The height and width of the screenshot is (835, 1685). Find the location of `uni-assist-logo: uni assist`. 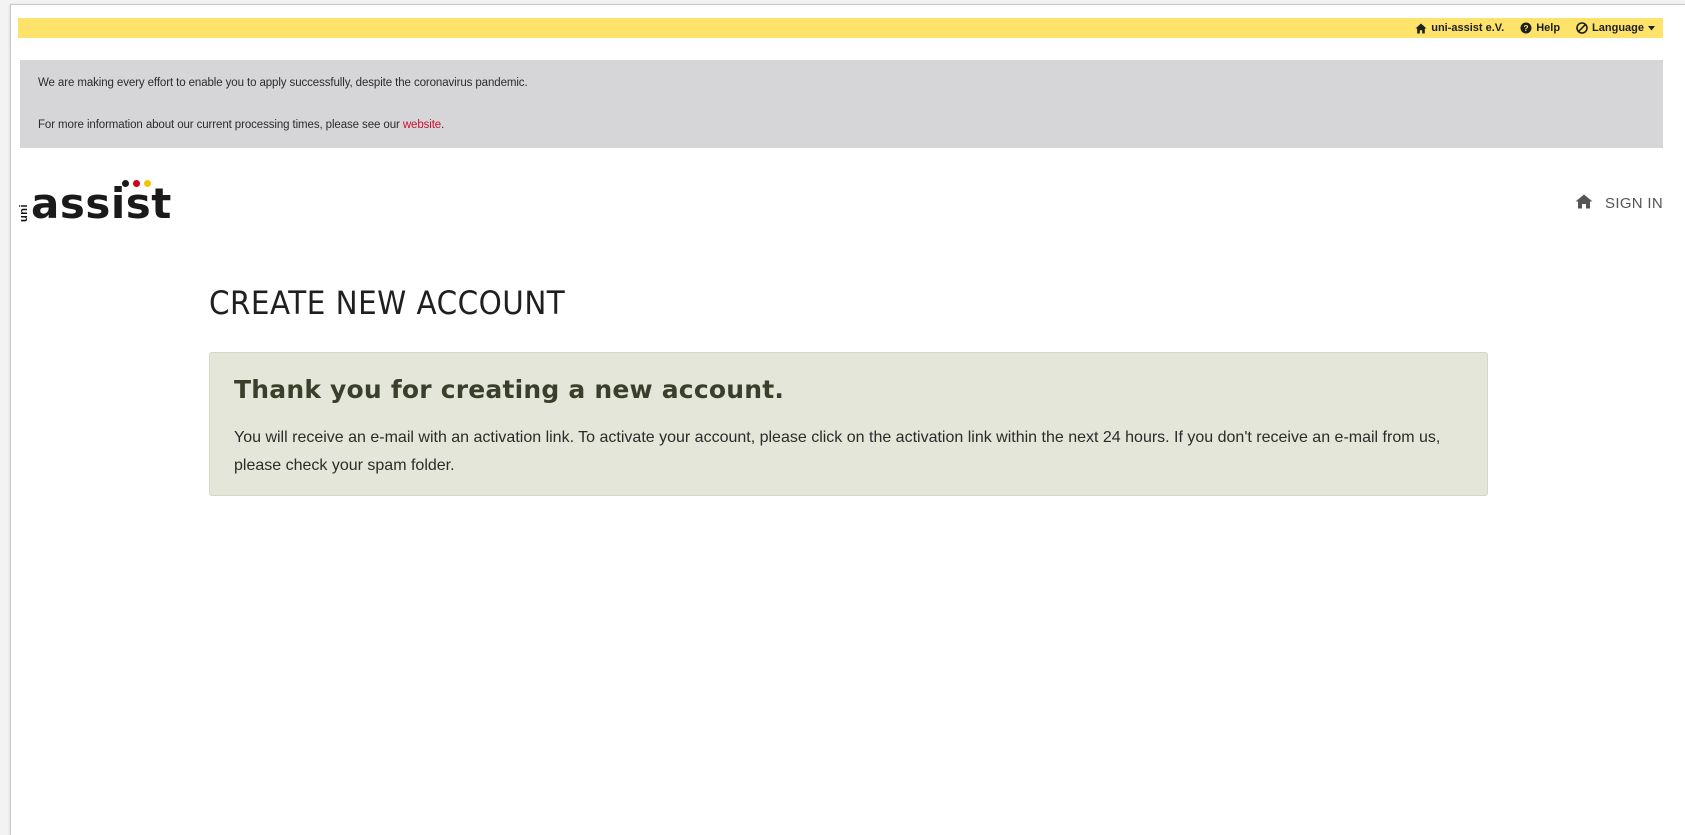

uni-assist-logo: uni assist is located at coordinates (98, 205).